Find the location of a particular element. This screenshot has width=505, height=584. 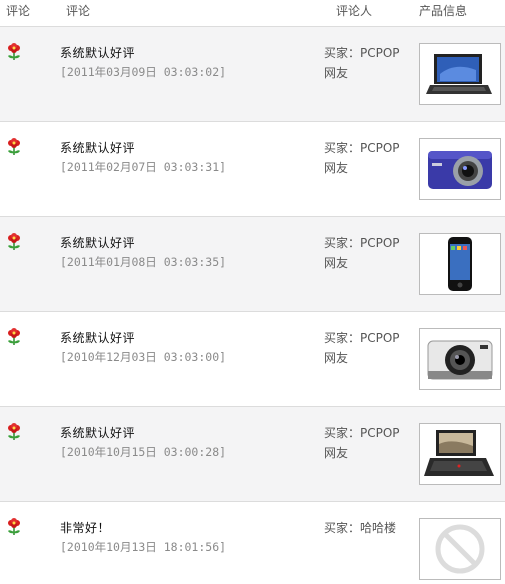

header-product: 产品信息 is located at coordinates (443, 11).